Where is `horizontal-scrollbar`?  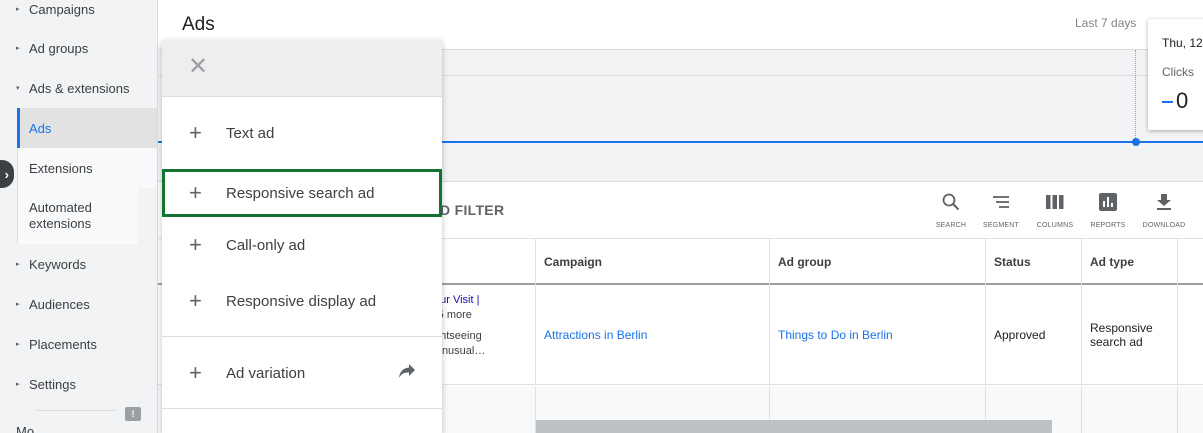 horizontal-scrollbar is located at coordinates (794, 426).